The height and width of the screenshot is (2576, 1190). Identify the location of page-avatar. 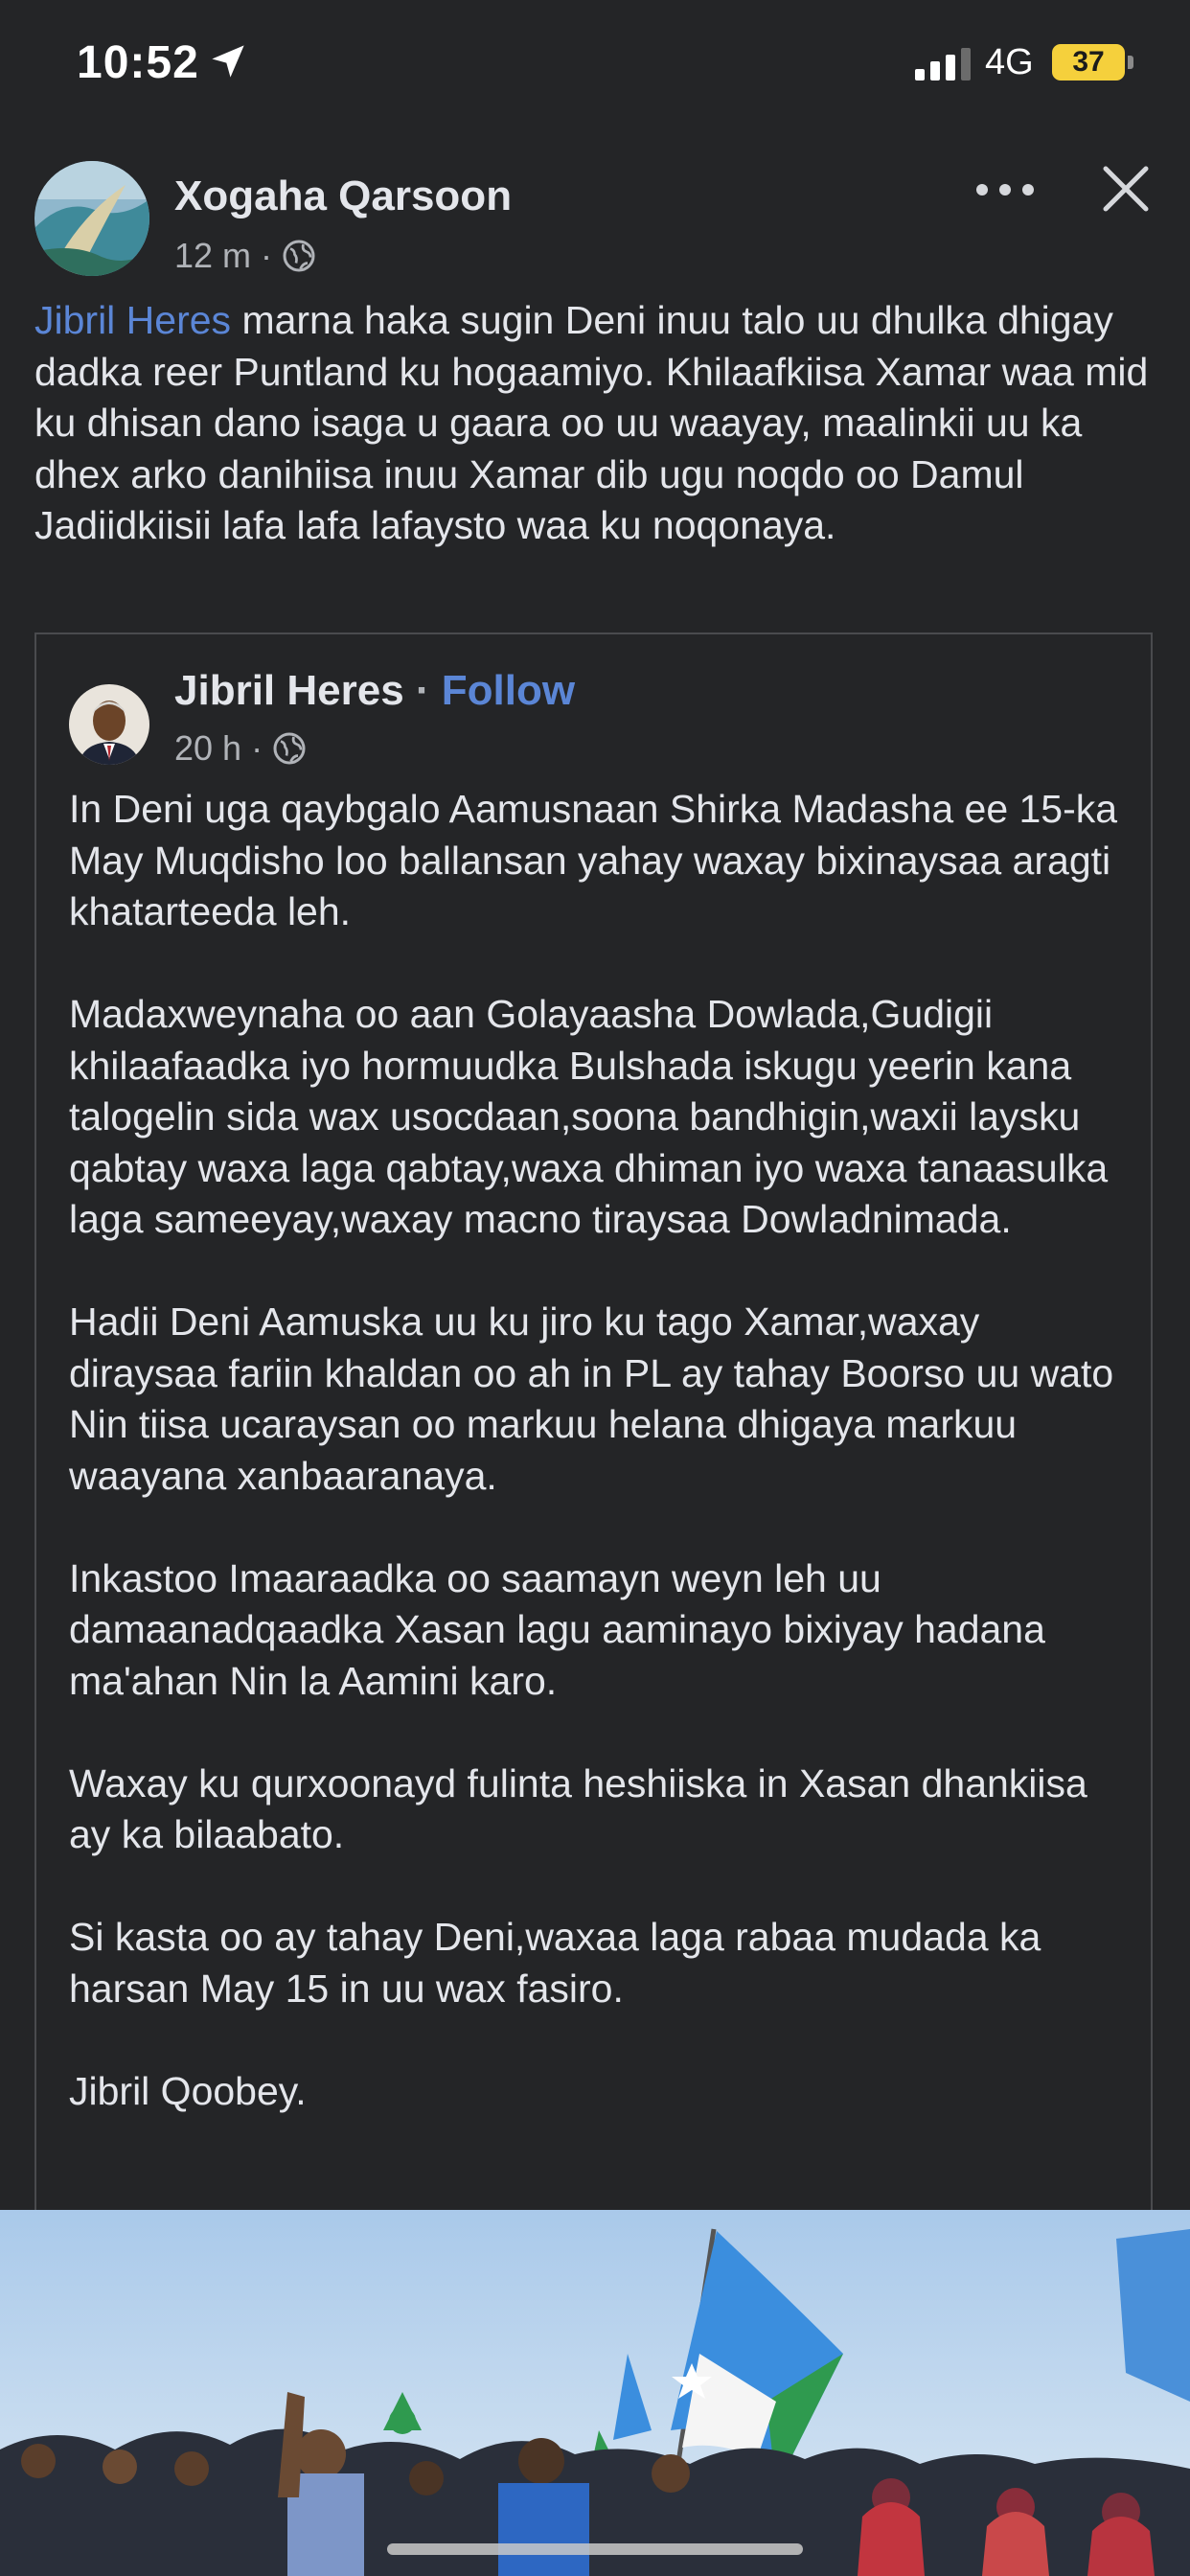
(91, 218).